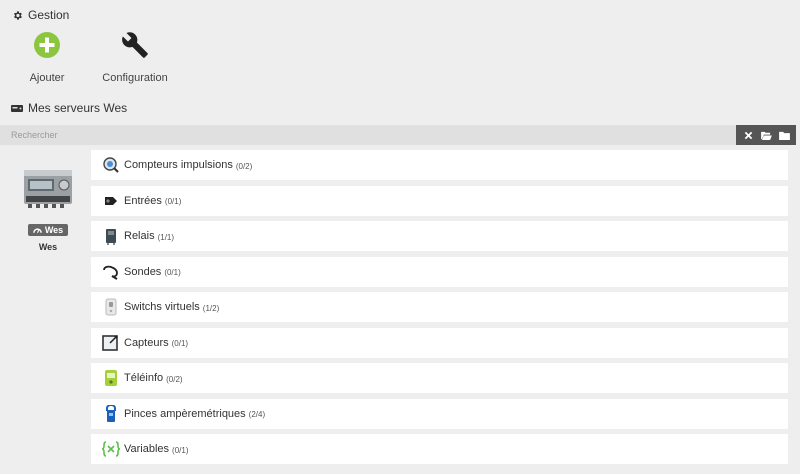  I want to click on add-label: Ajouter, so click(47, 78).